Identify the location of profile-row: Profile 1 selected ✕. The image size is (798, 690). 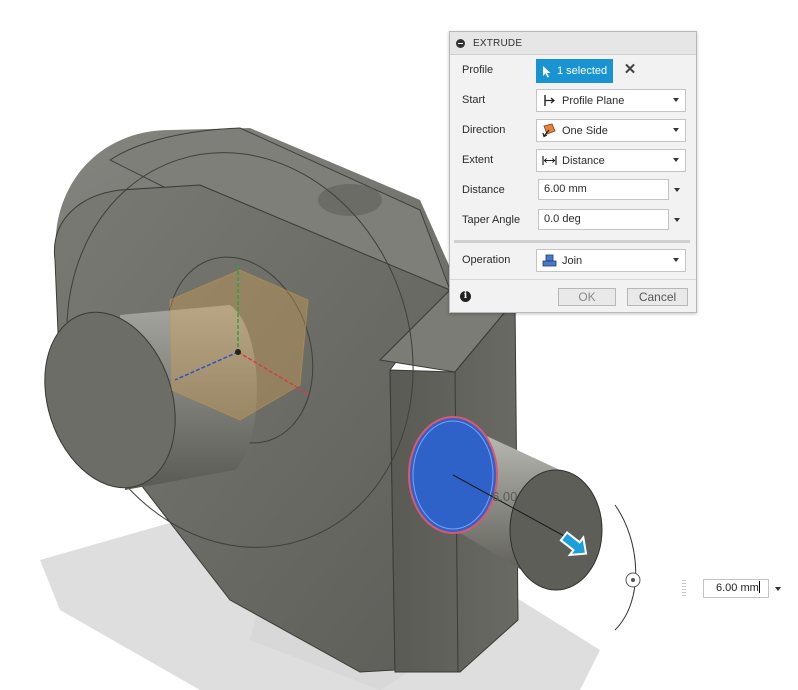
(573, 71).